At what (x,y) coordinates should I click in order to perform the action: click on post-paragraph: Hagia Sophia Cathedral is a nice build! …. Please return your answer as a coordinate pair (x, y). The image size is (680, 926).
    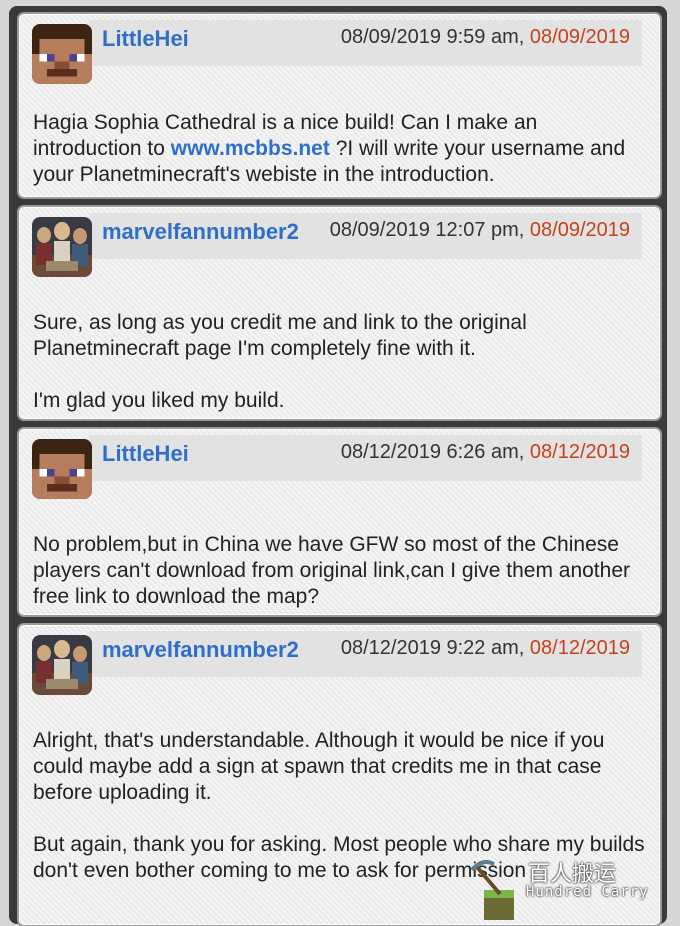
    Looking at the image, I should click on (339, 149).